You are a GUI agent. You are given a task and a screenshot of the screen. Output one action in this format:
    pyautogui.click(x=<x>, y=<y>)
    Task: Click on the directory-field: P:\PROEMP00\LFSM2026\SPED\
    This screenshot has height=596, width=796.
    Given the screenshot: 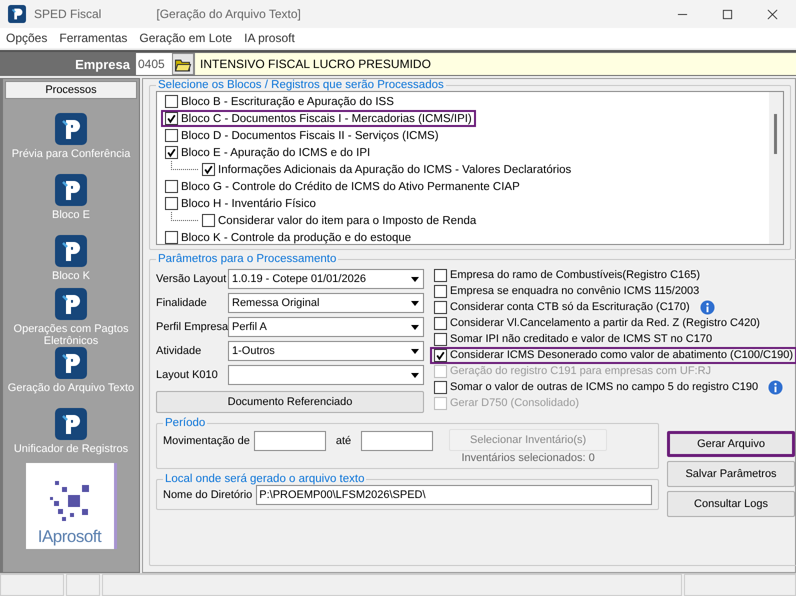 What is the action you would take?
    pyautogui.click(x=454, y=495)
    